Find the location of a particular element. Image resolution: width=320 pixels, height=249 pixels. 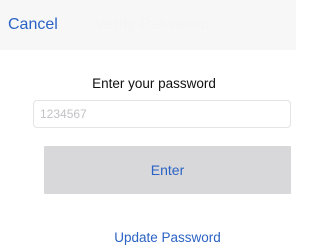

cancel-button: Cancel is located at coordinates (33, 25).